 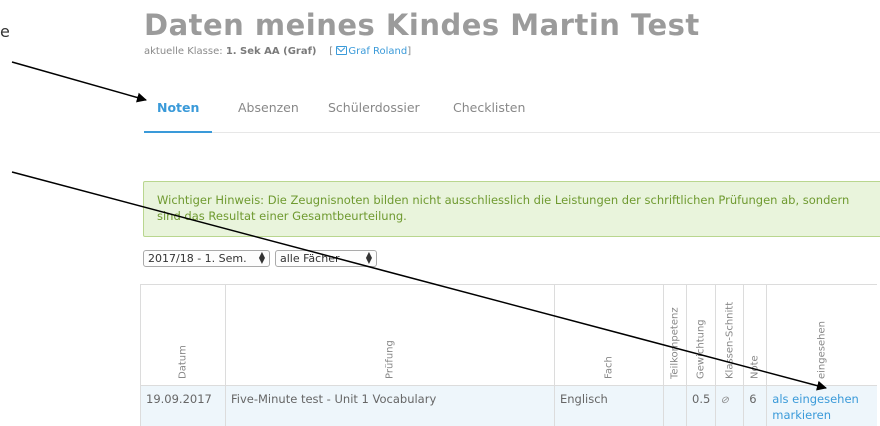 I want to click on column-header-klassen-schnitt: Klassen-Schnitt, so click(x=730, y=335).